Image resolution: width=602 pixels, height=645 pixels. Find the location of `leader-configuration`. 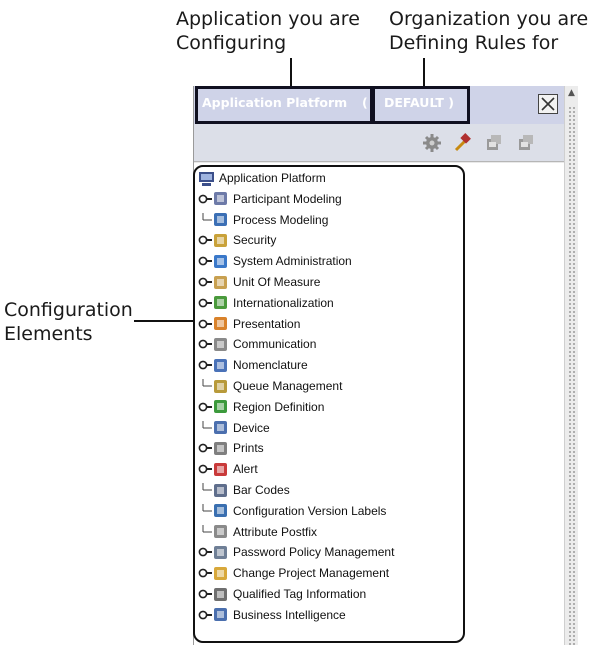

leader-configuration is located at coordinates (164, 321).